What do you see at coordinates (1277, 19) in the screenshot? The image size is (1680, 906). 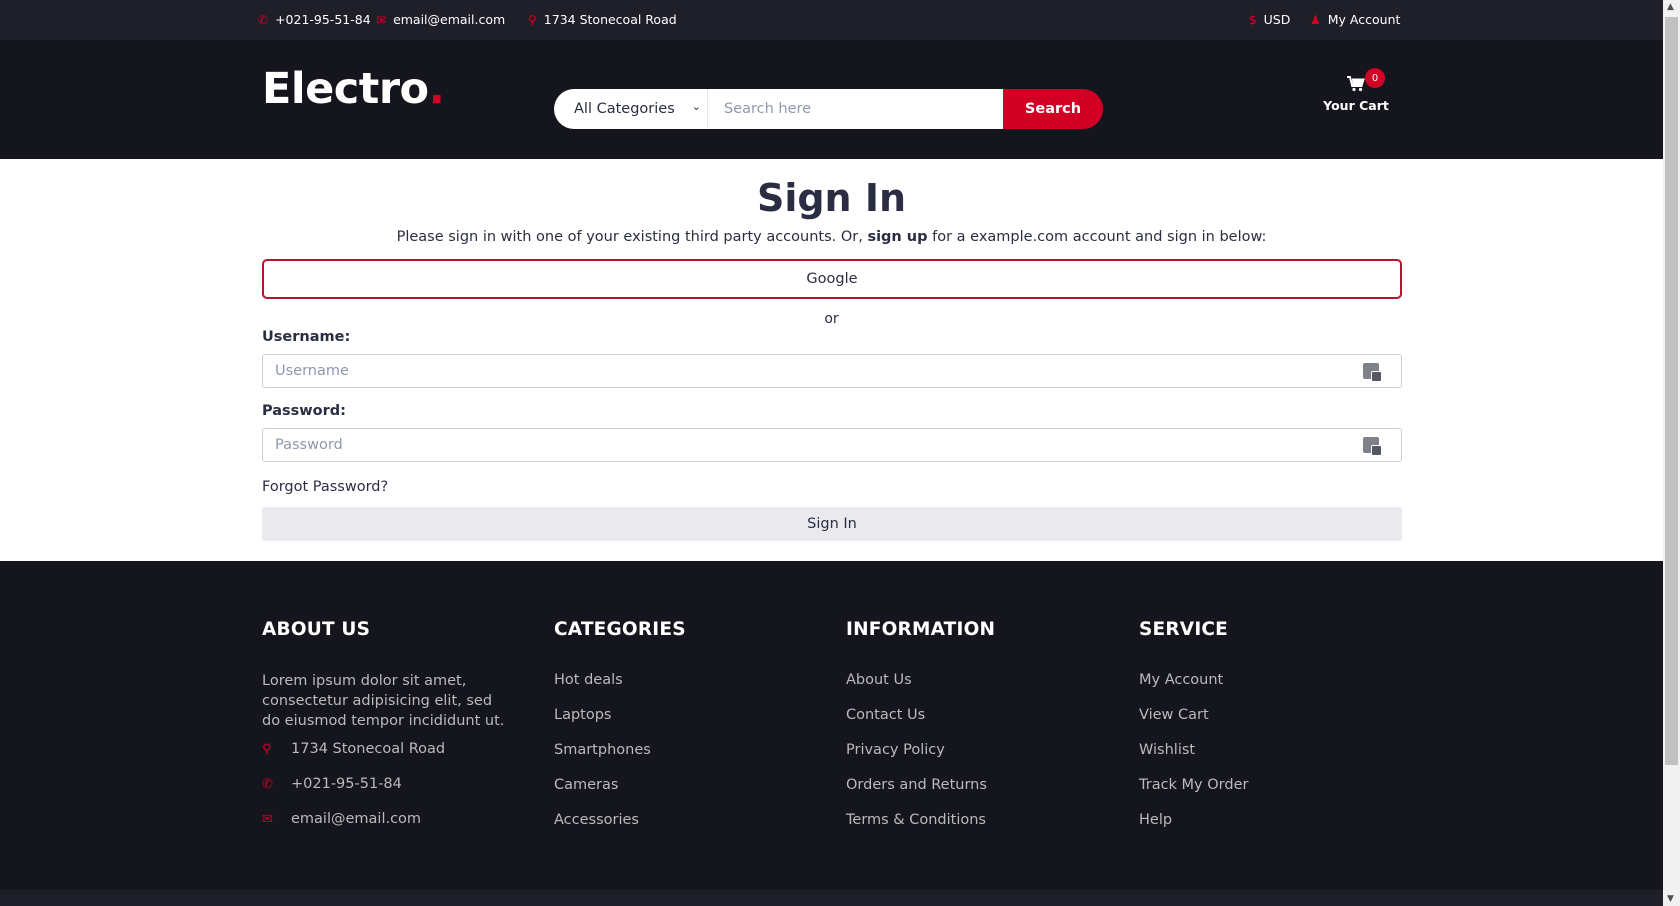 I see `currency-text: USD` at bounding box center [1277, 19].